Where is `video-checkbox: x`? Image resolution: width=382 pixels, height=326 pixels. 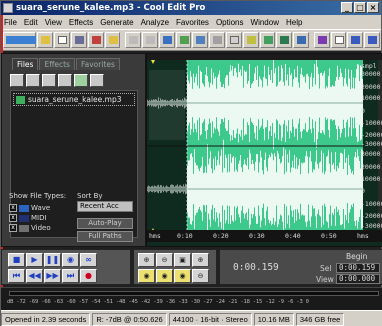 video-checkbox: x is located at coordinates (13, 228).